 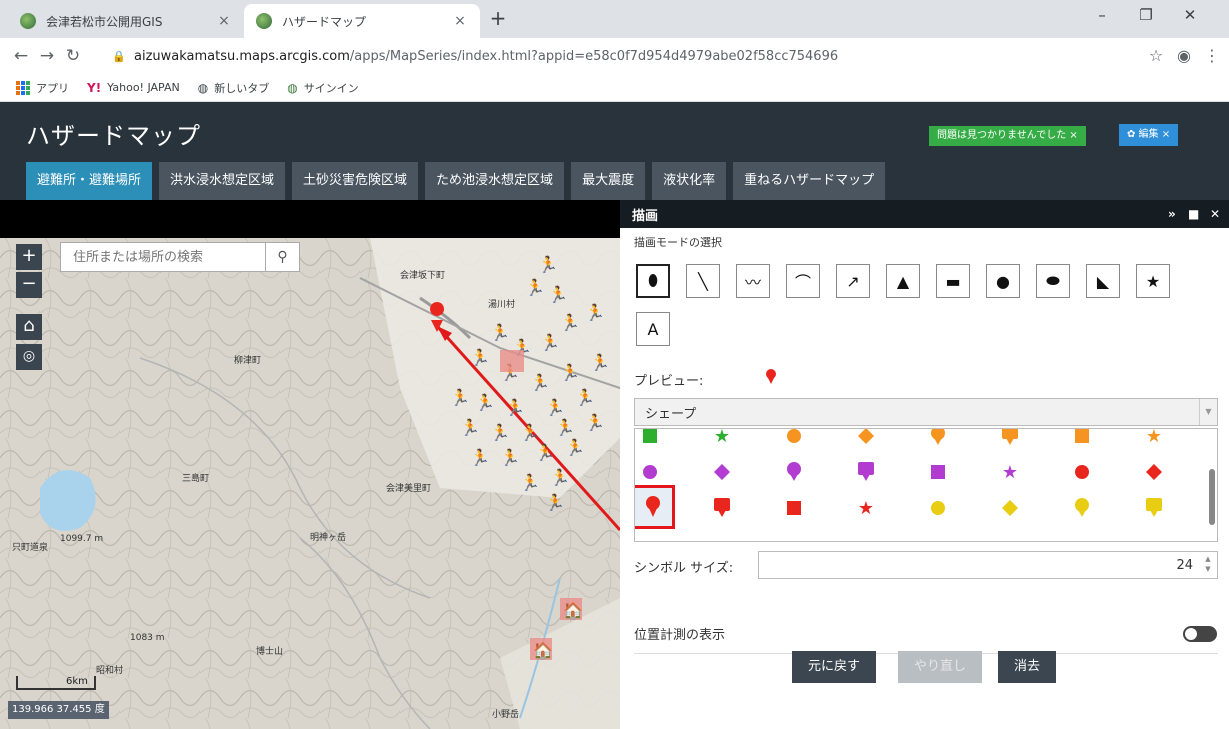 What do you see at coordinates (988, 565) in the screenshot?
I see `symbol-size-input: 24 ▲ ▼` at bounding box center [988, 565].